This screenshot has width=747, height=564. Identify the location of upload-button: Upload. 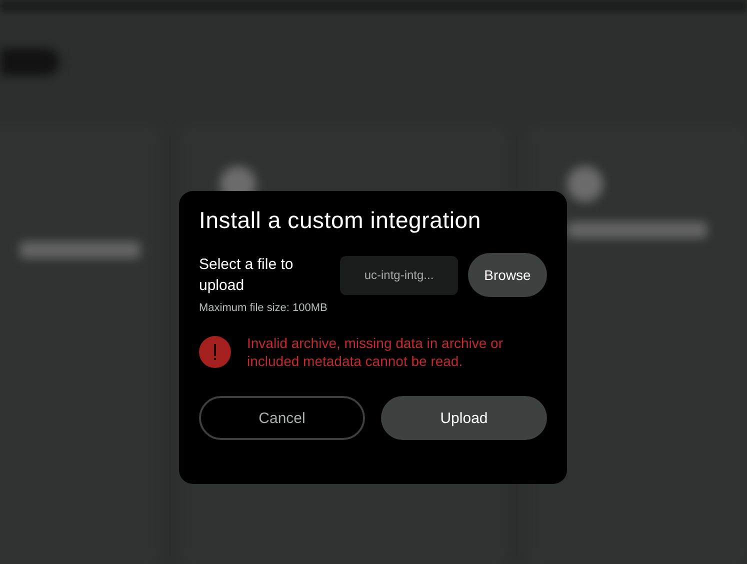
(464, 418).